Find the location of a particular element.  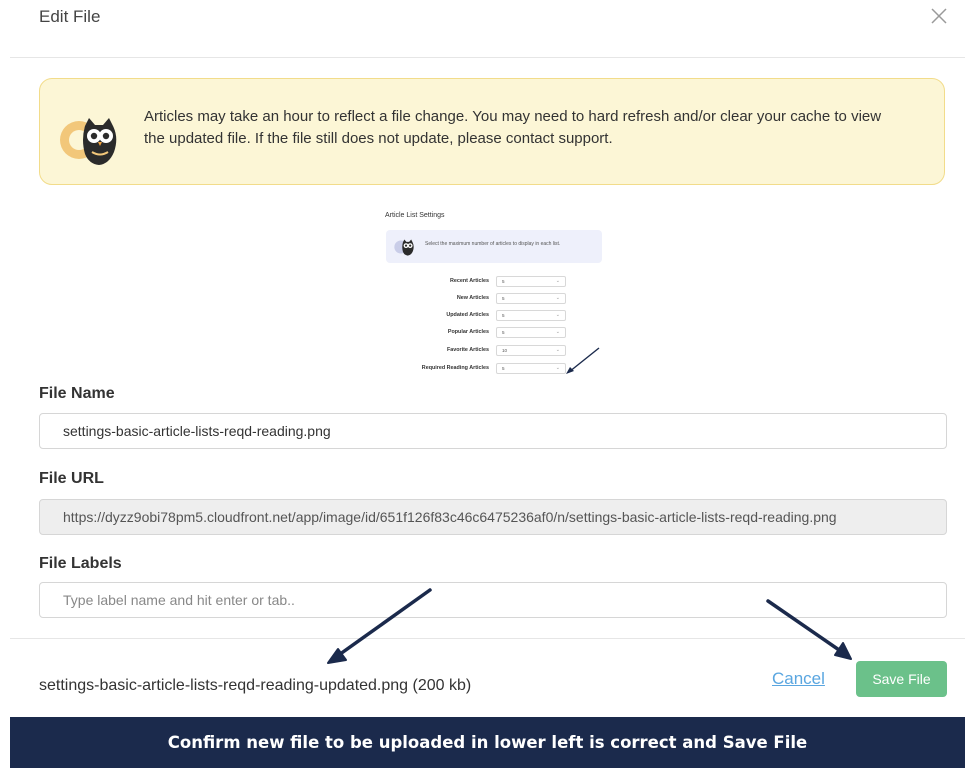

preview-row-label: Updated Articles is located at coordinates (467, 315).